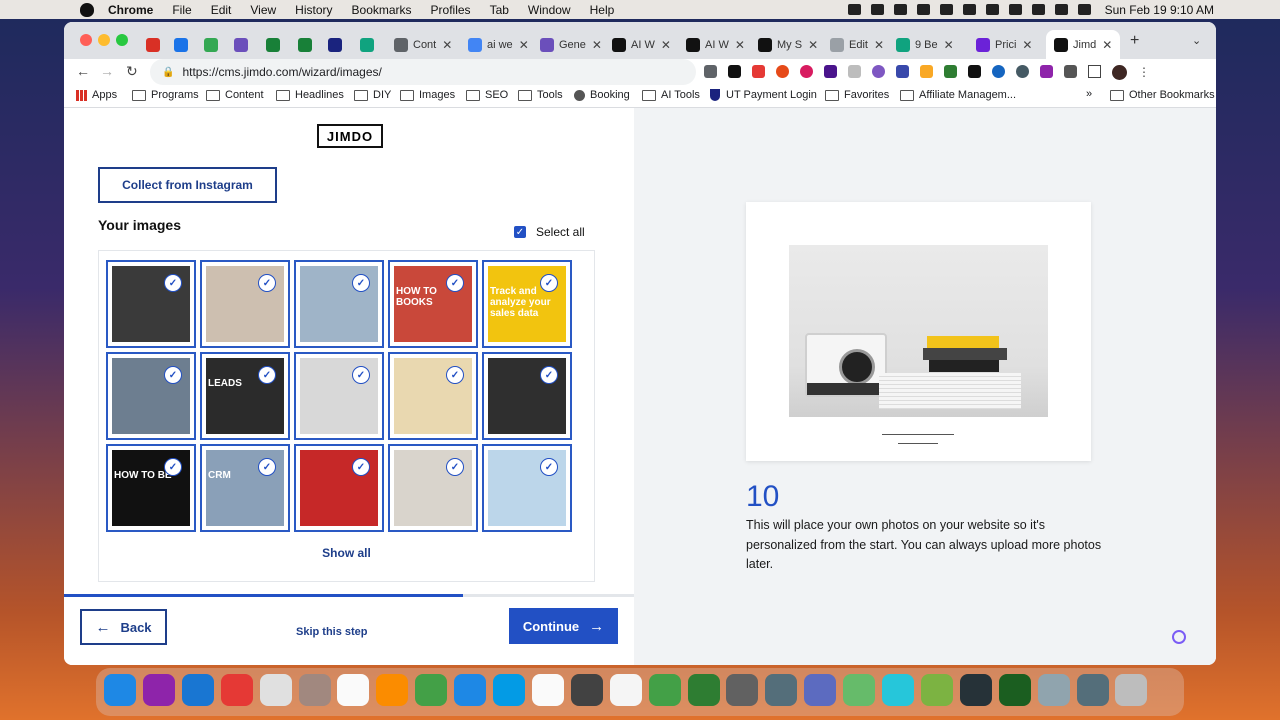 Image resolution: width=1280 pixels, height=720 pixels. I want to click on image-tile-woman-book: HOW TO BE ✓, so click(151, 488).